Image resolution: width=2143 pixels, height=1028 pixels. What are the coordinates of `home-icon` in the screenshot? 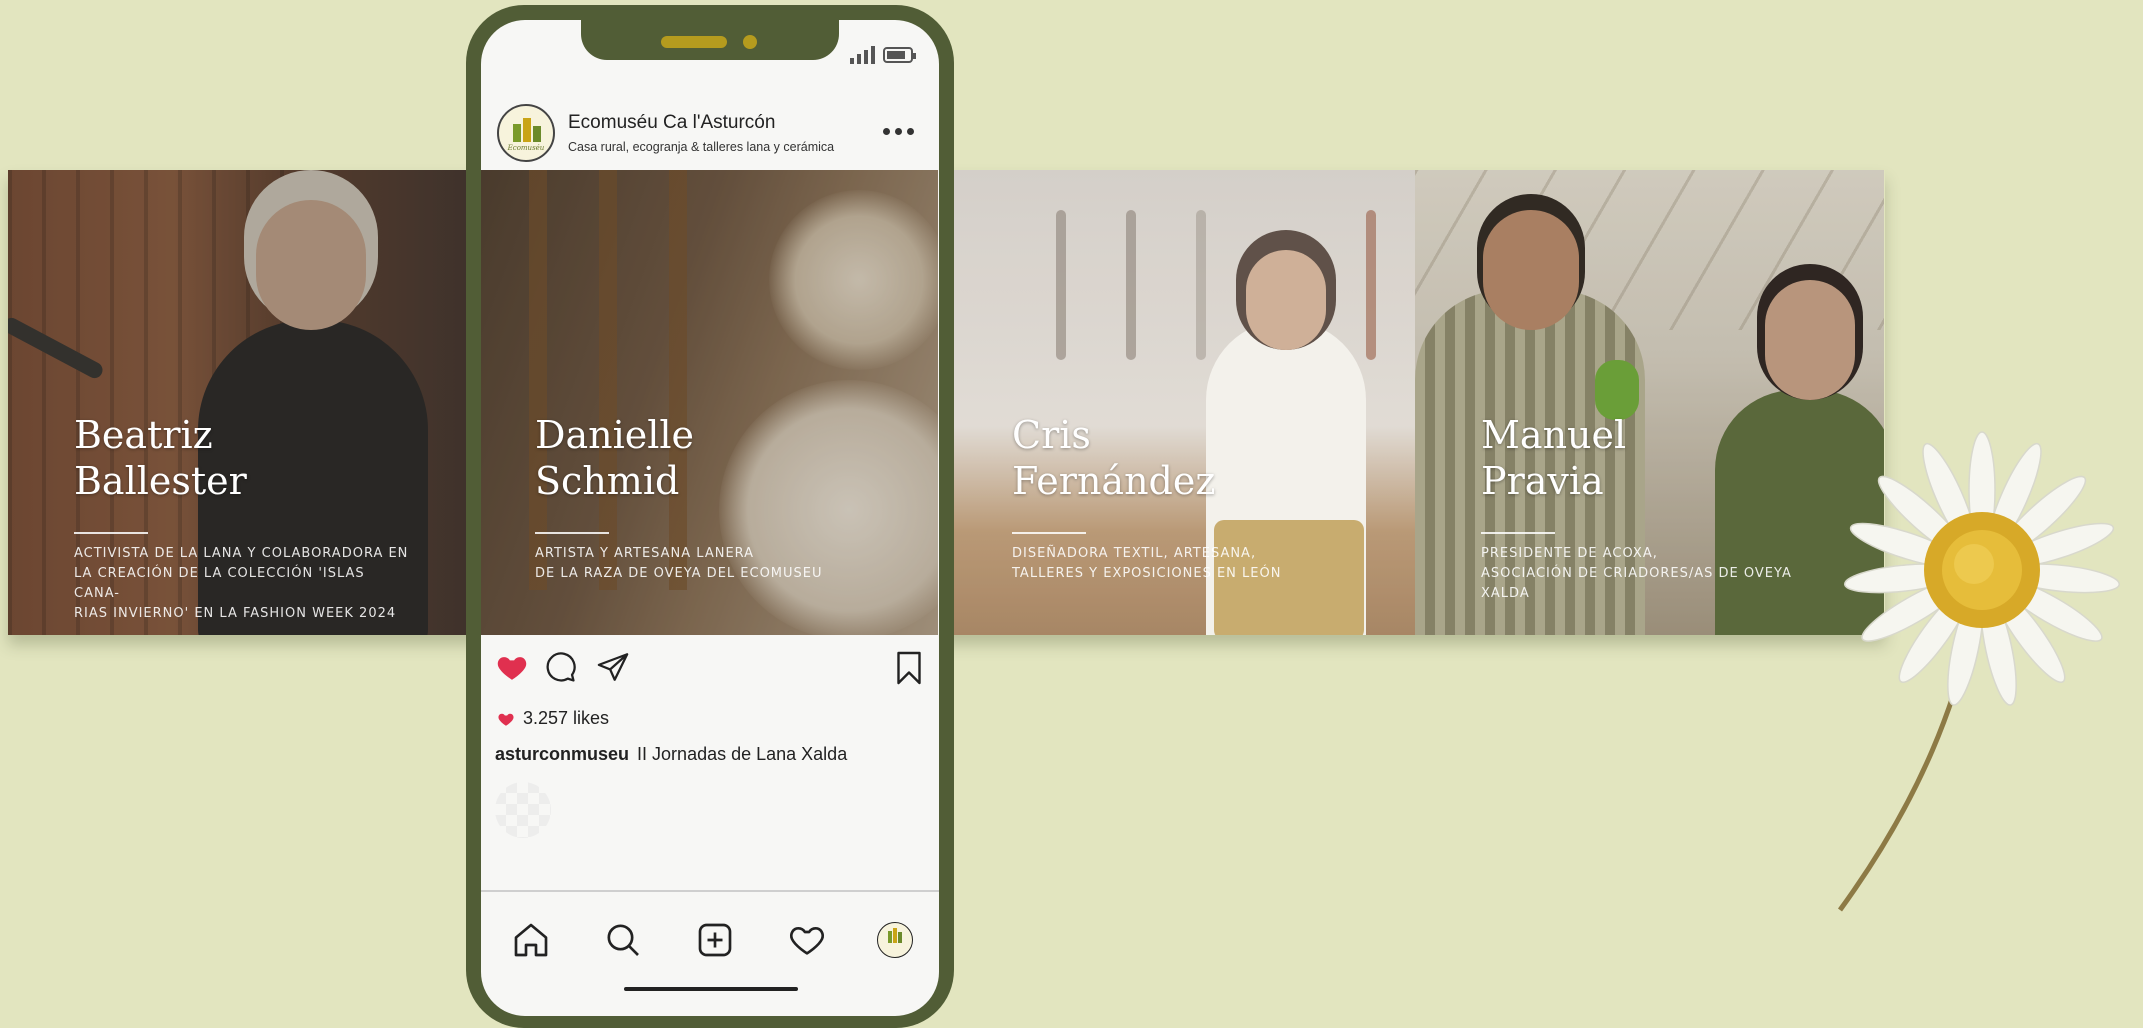 It's located at (531, 940).